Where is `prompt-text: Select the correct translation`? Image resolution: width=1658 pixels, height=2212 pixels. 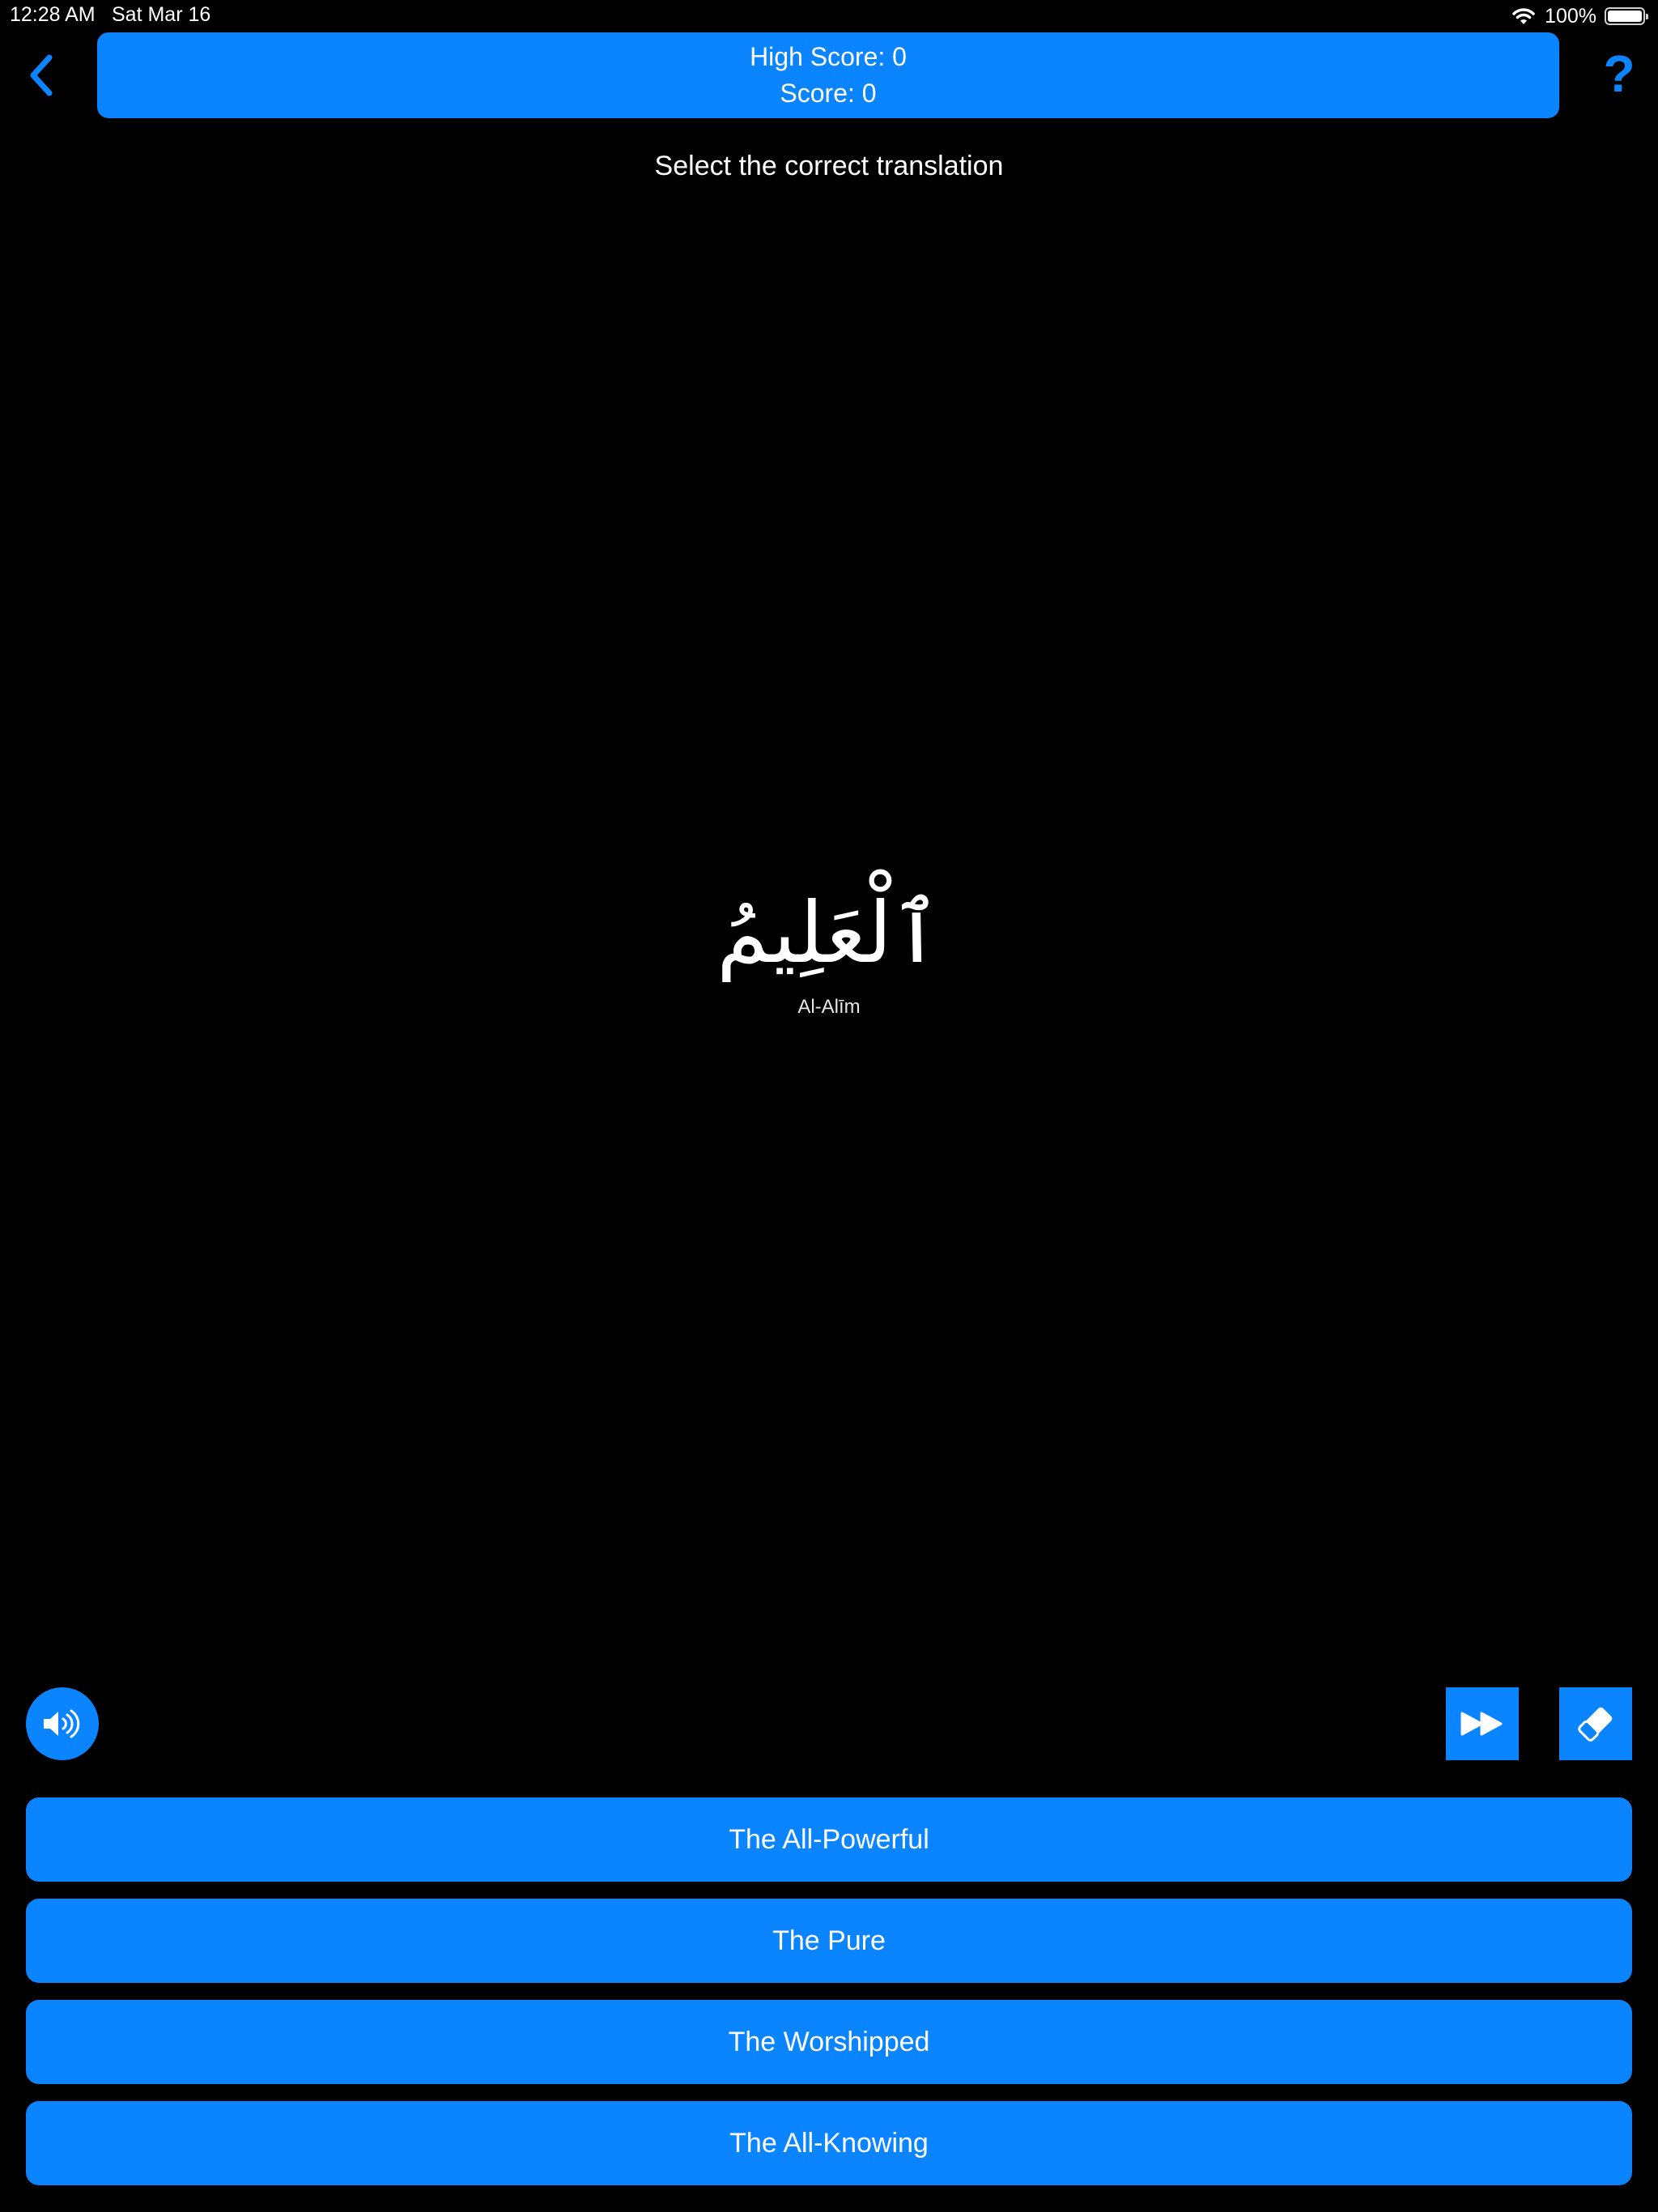
prompt-text: Select the correct translation is located at coordinates (829, 166).